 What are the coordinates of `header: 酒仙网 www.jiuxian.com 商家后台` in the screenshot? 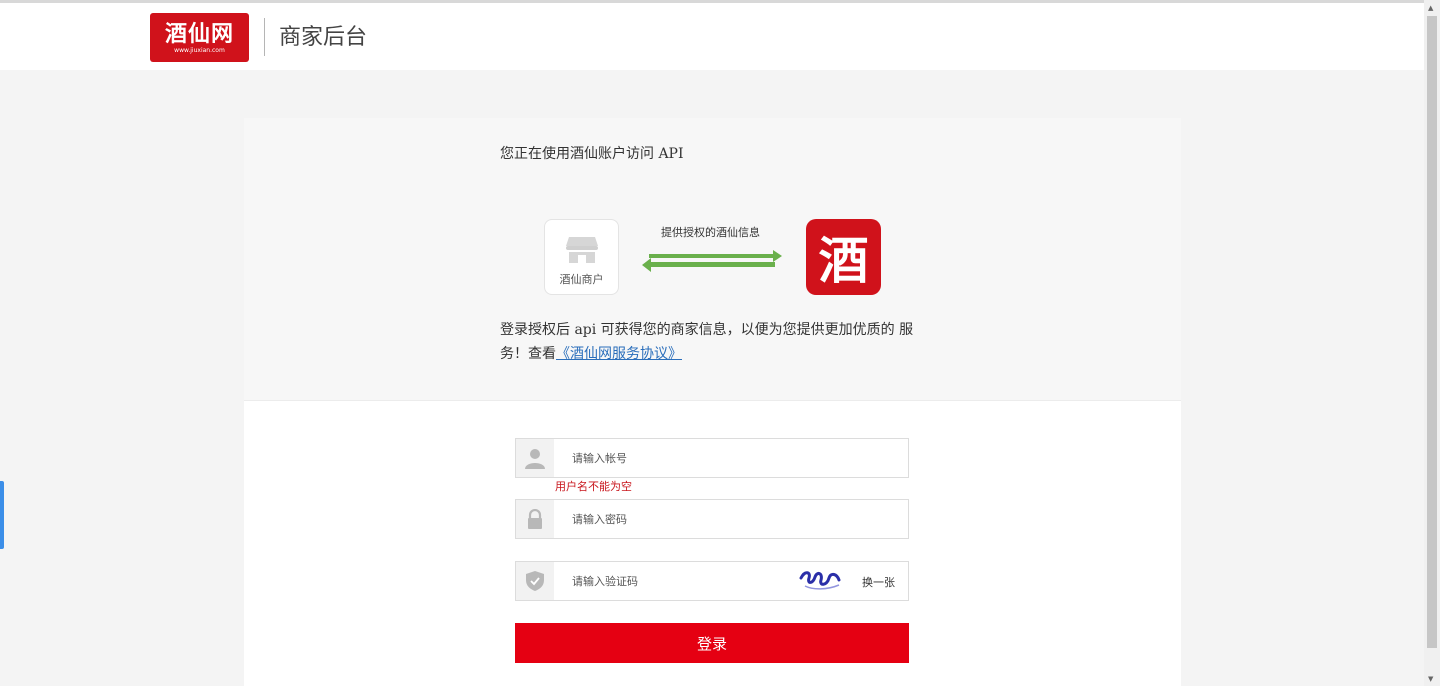 It's located at (712, 36).